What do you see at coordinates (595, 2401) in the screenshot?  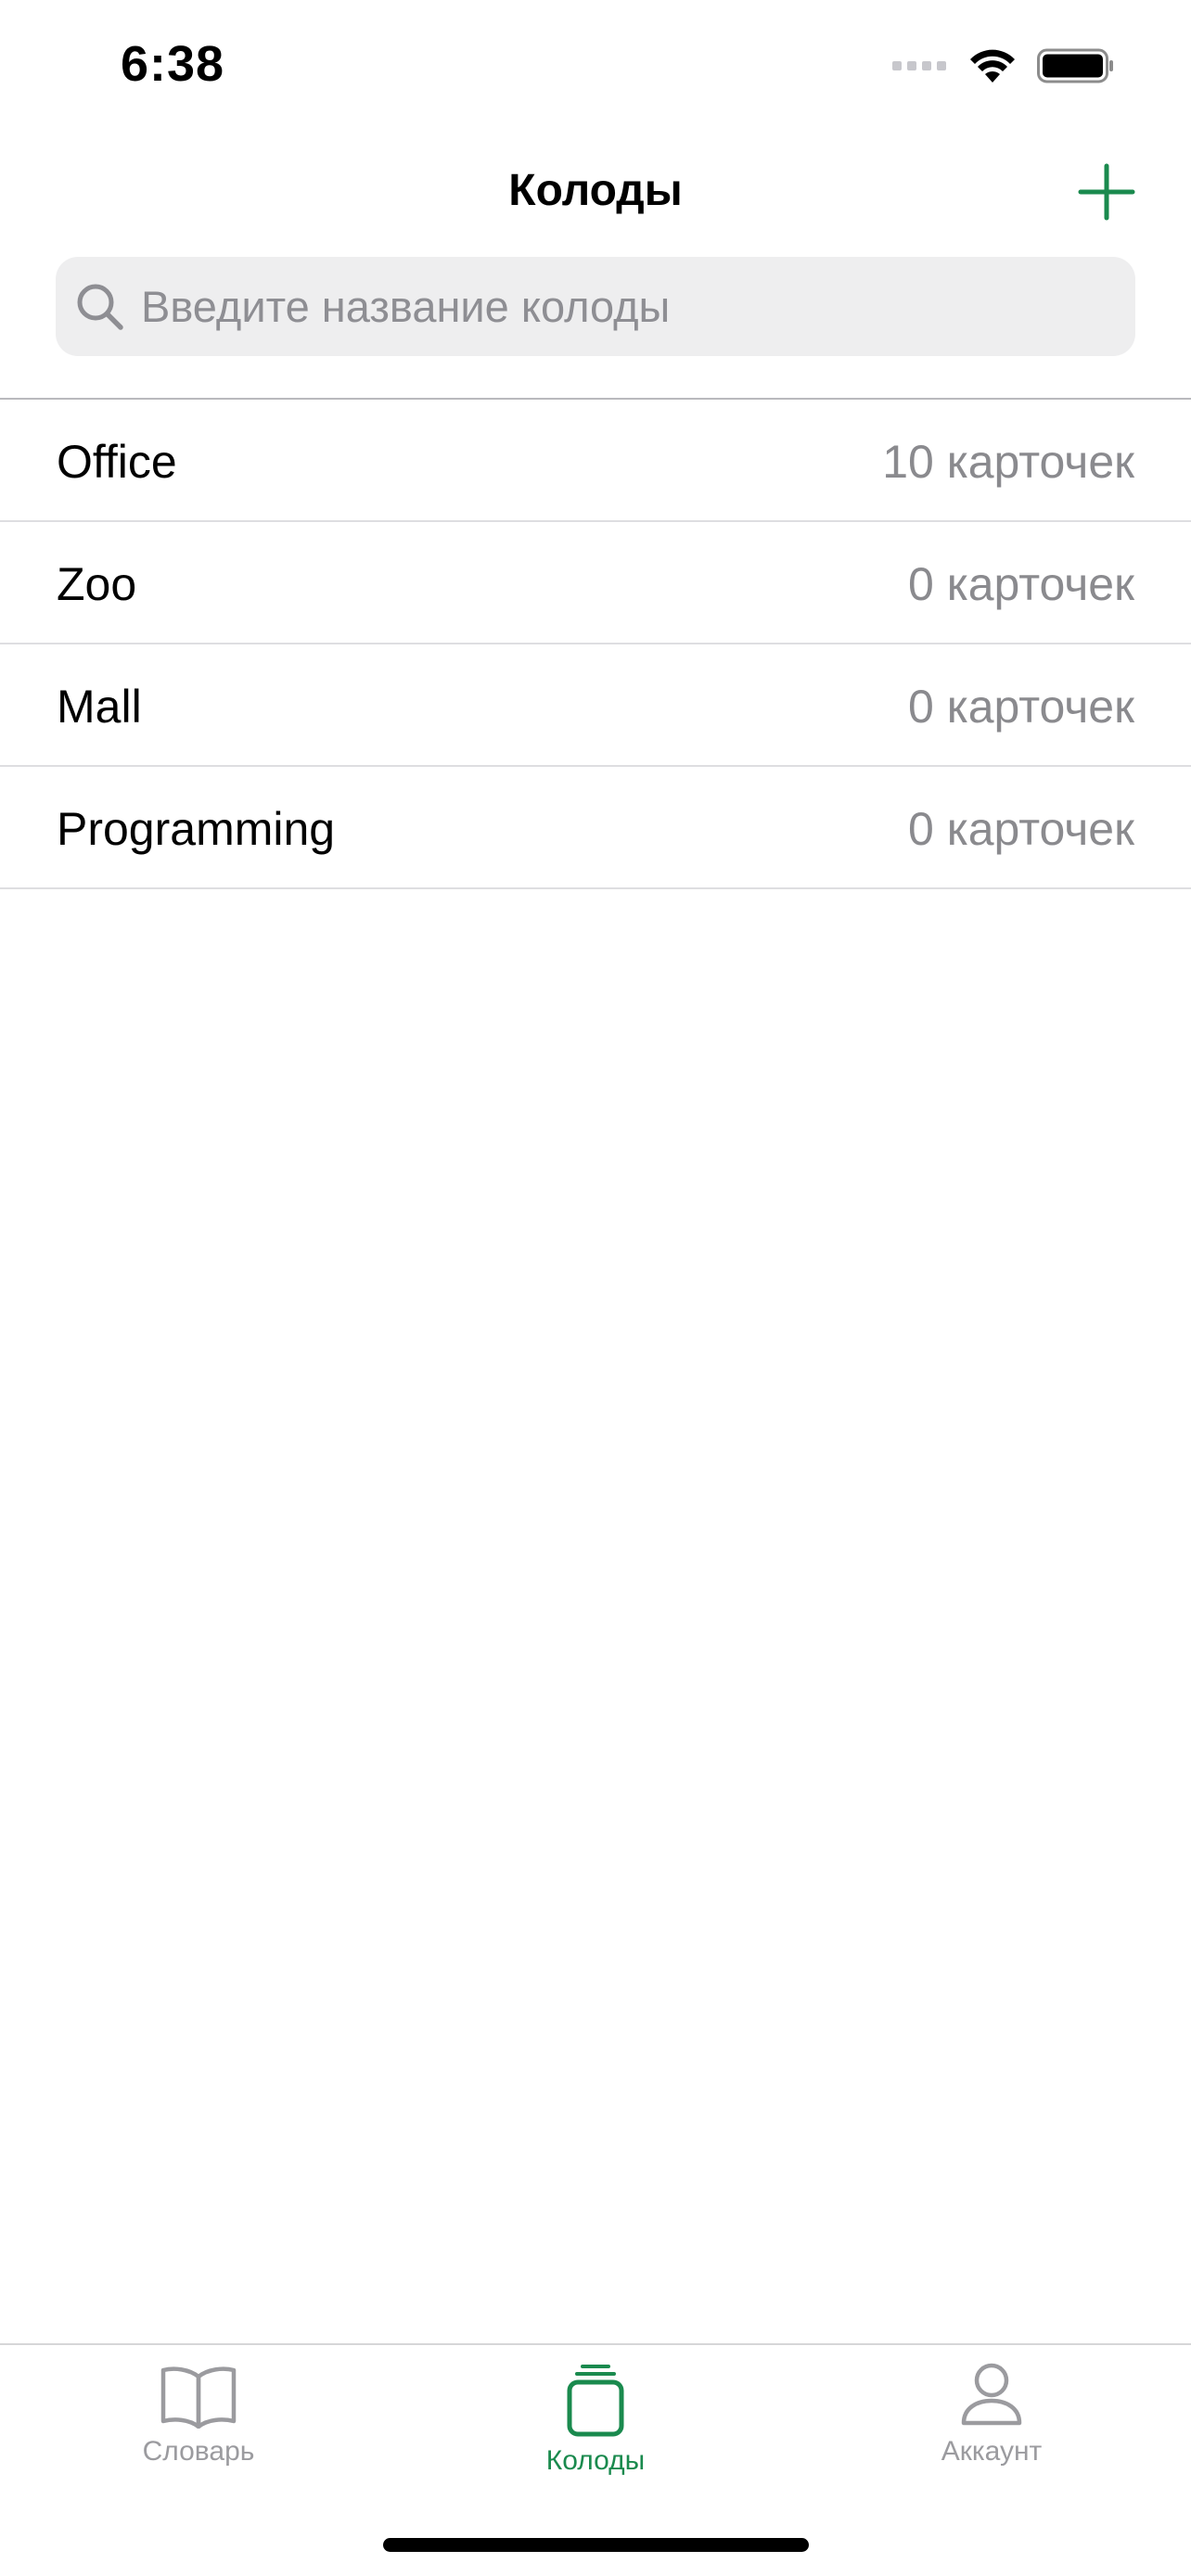 I see `card-stack-icon` at bounding box center [595, 2401].